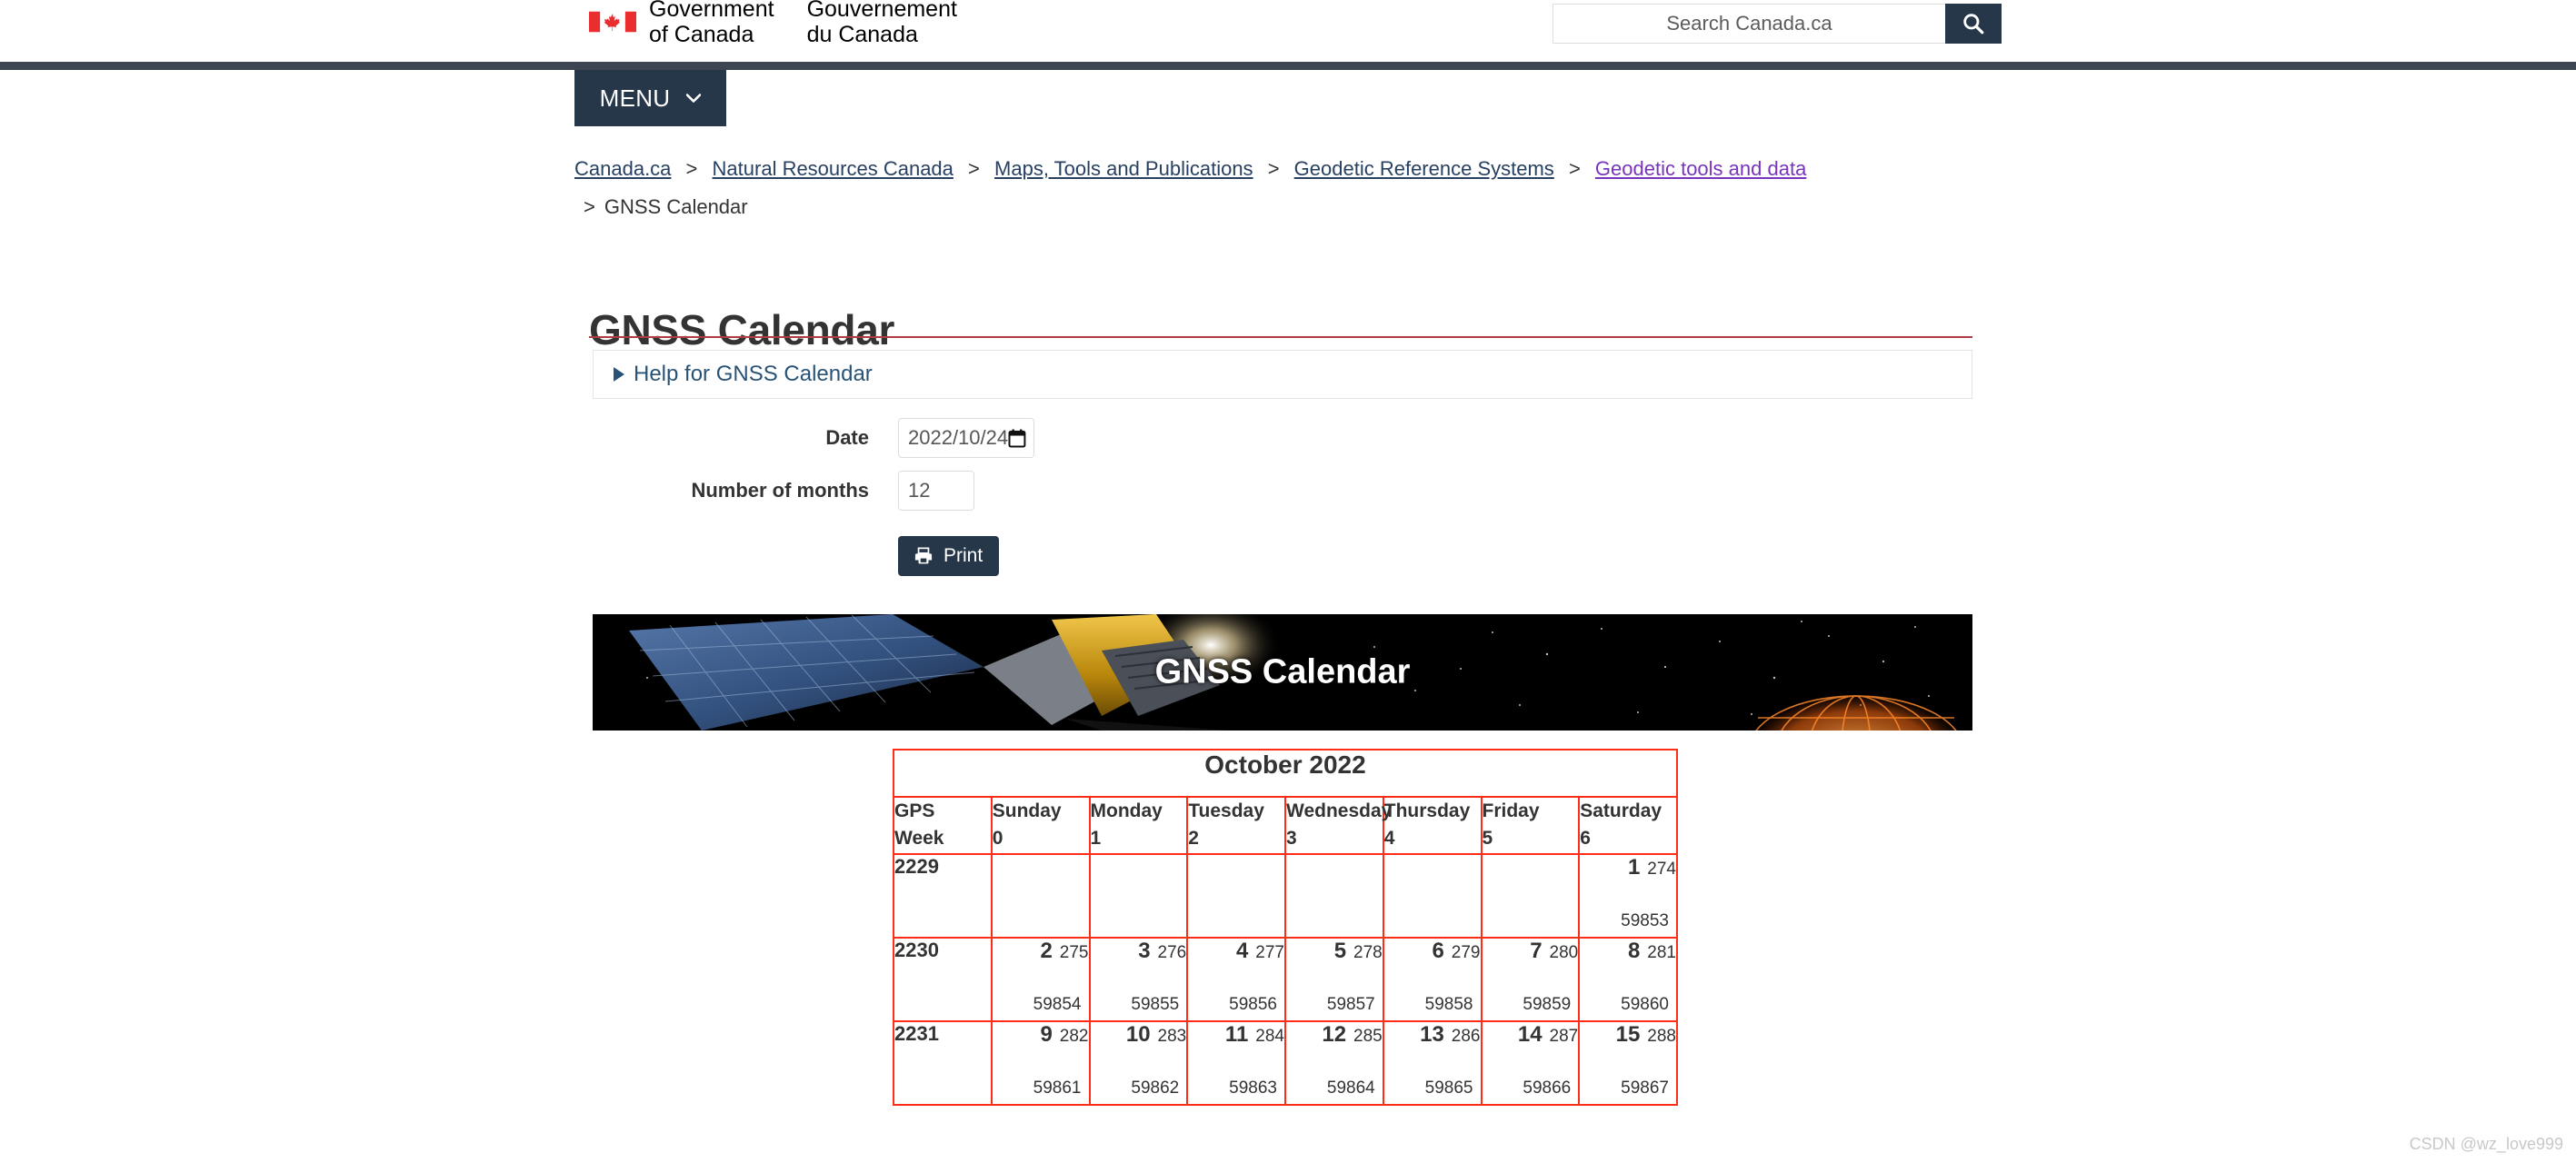  Describe the element at coordinates (619, 374) in the screenshot. I see `triangle-right-icon` at that location.